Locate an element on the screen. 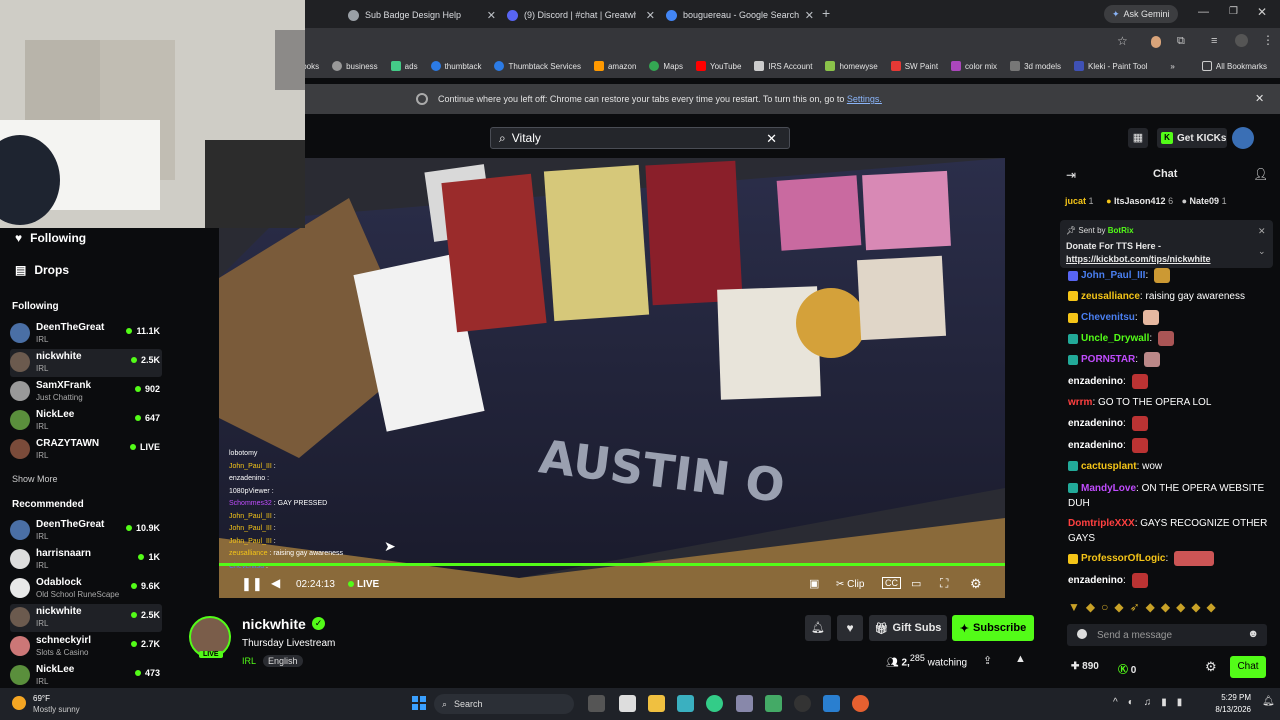  windows-start-icon is located at coordinates (419, 703).